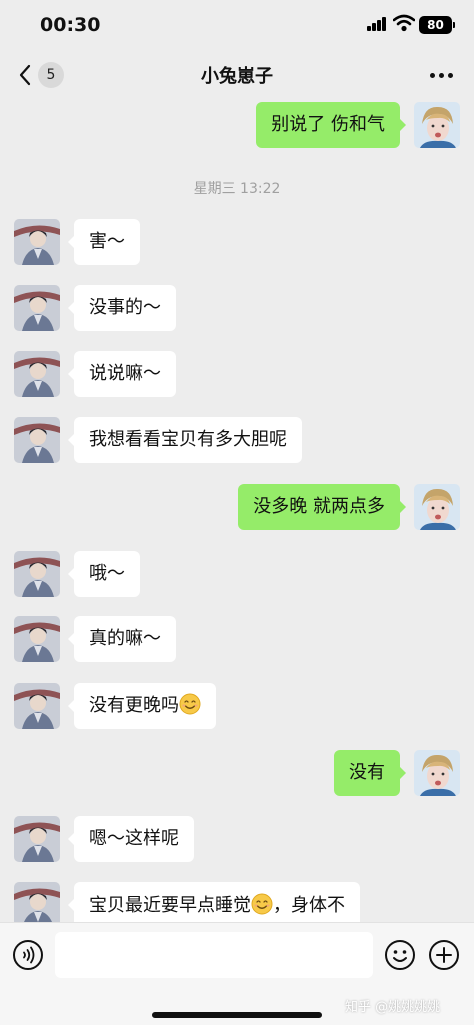  What do you see at coordinates (51, 75) in the screenshot?
I see `unread-count-badge: 5` at bounding box center [51, 75].